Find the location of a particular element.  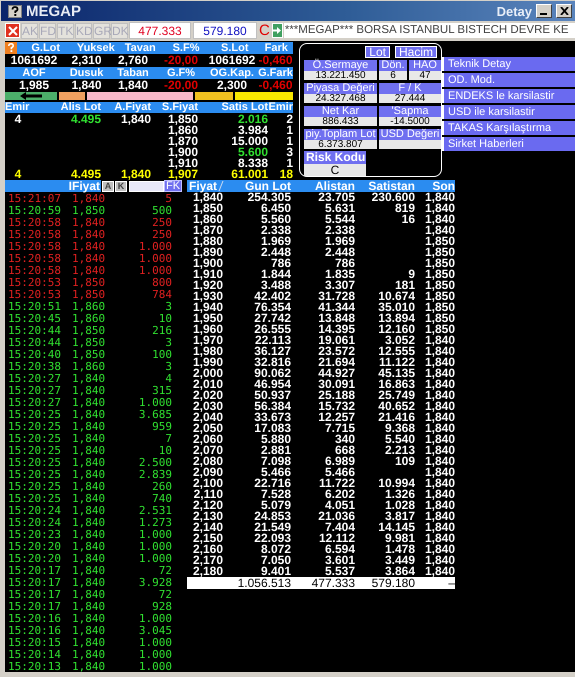

buy-total-field: 477.333 is located at coordinates (160, 30).